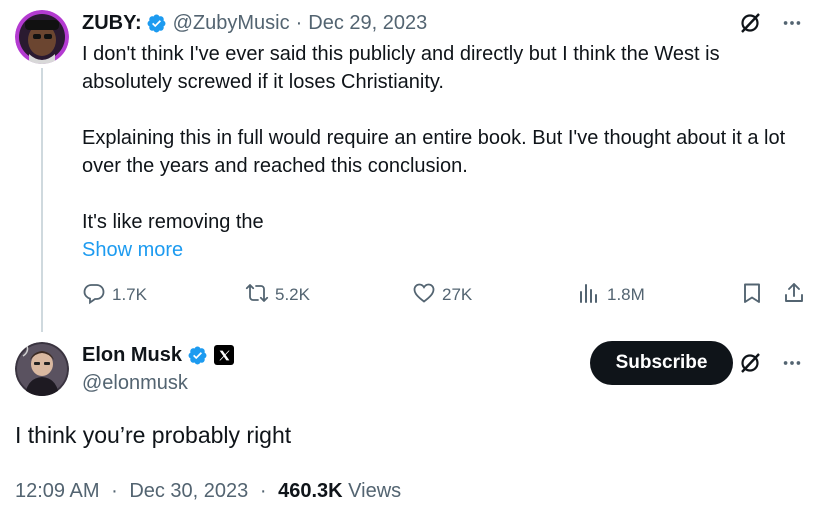 The height and width of the screenshot is (513, 823). What do you see at coordinates (589, 295) in the screenshot?
I see `views-icon` at bounding box center [589, 295].